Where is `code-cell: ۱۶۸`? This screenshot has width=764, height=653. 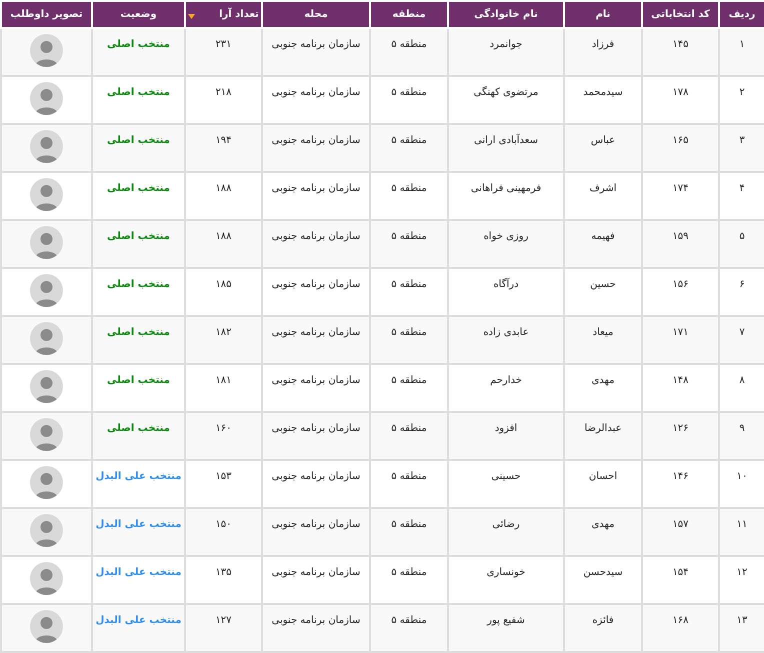
code-cell: ۱۶۸ is located at coordinates (680, 628).